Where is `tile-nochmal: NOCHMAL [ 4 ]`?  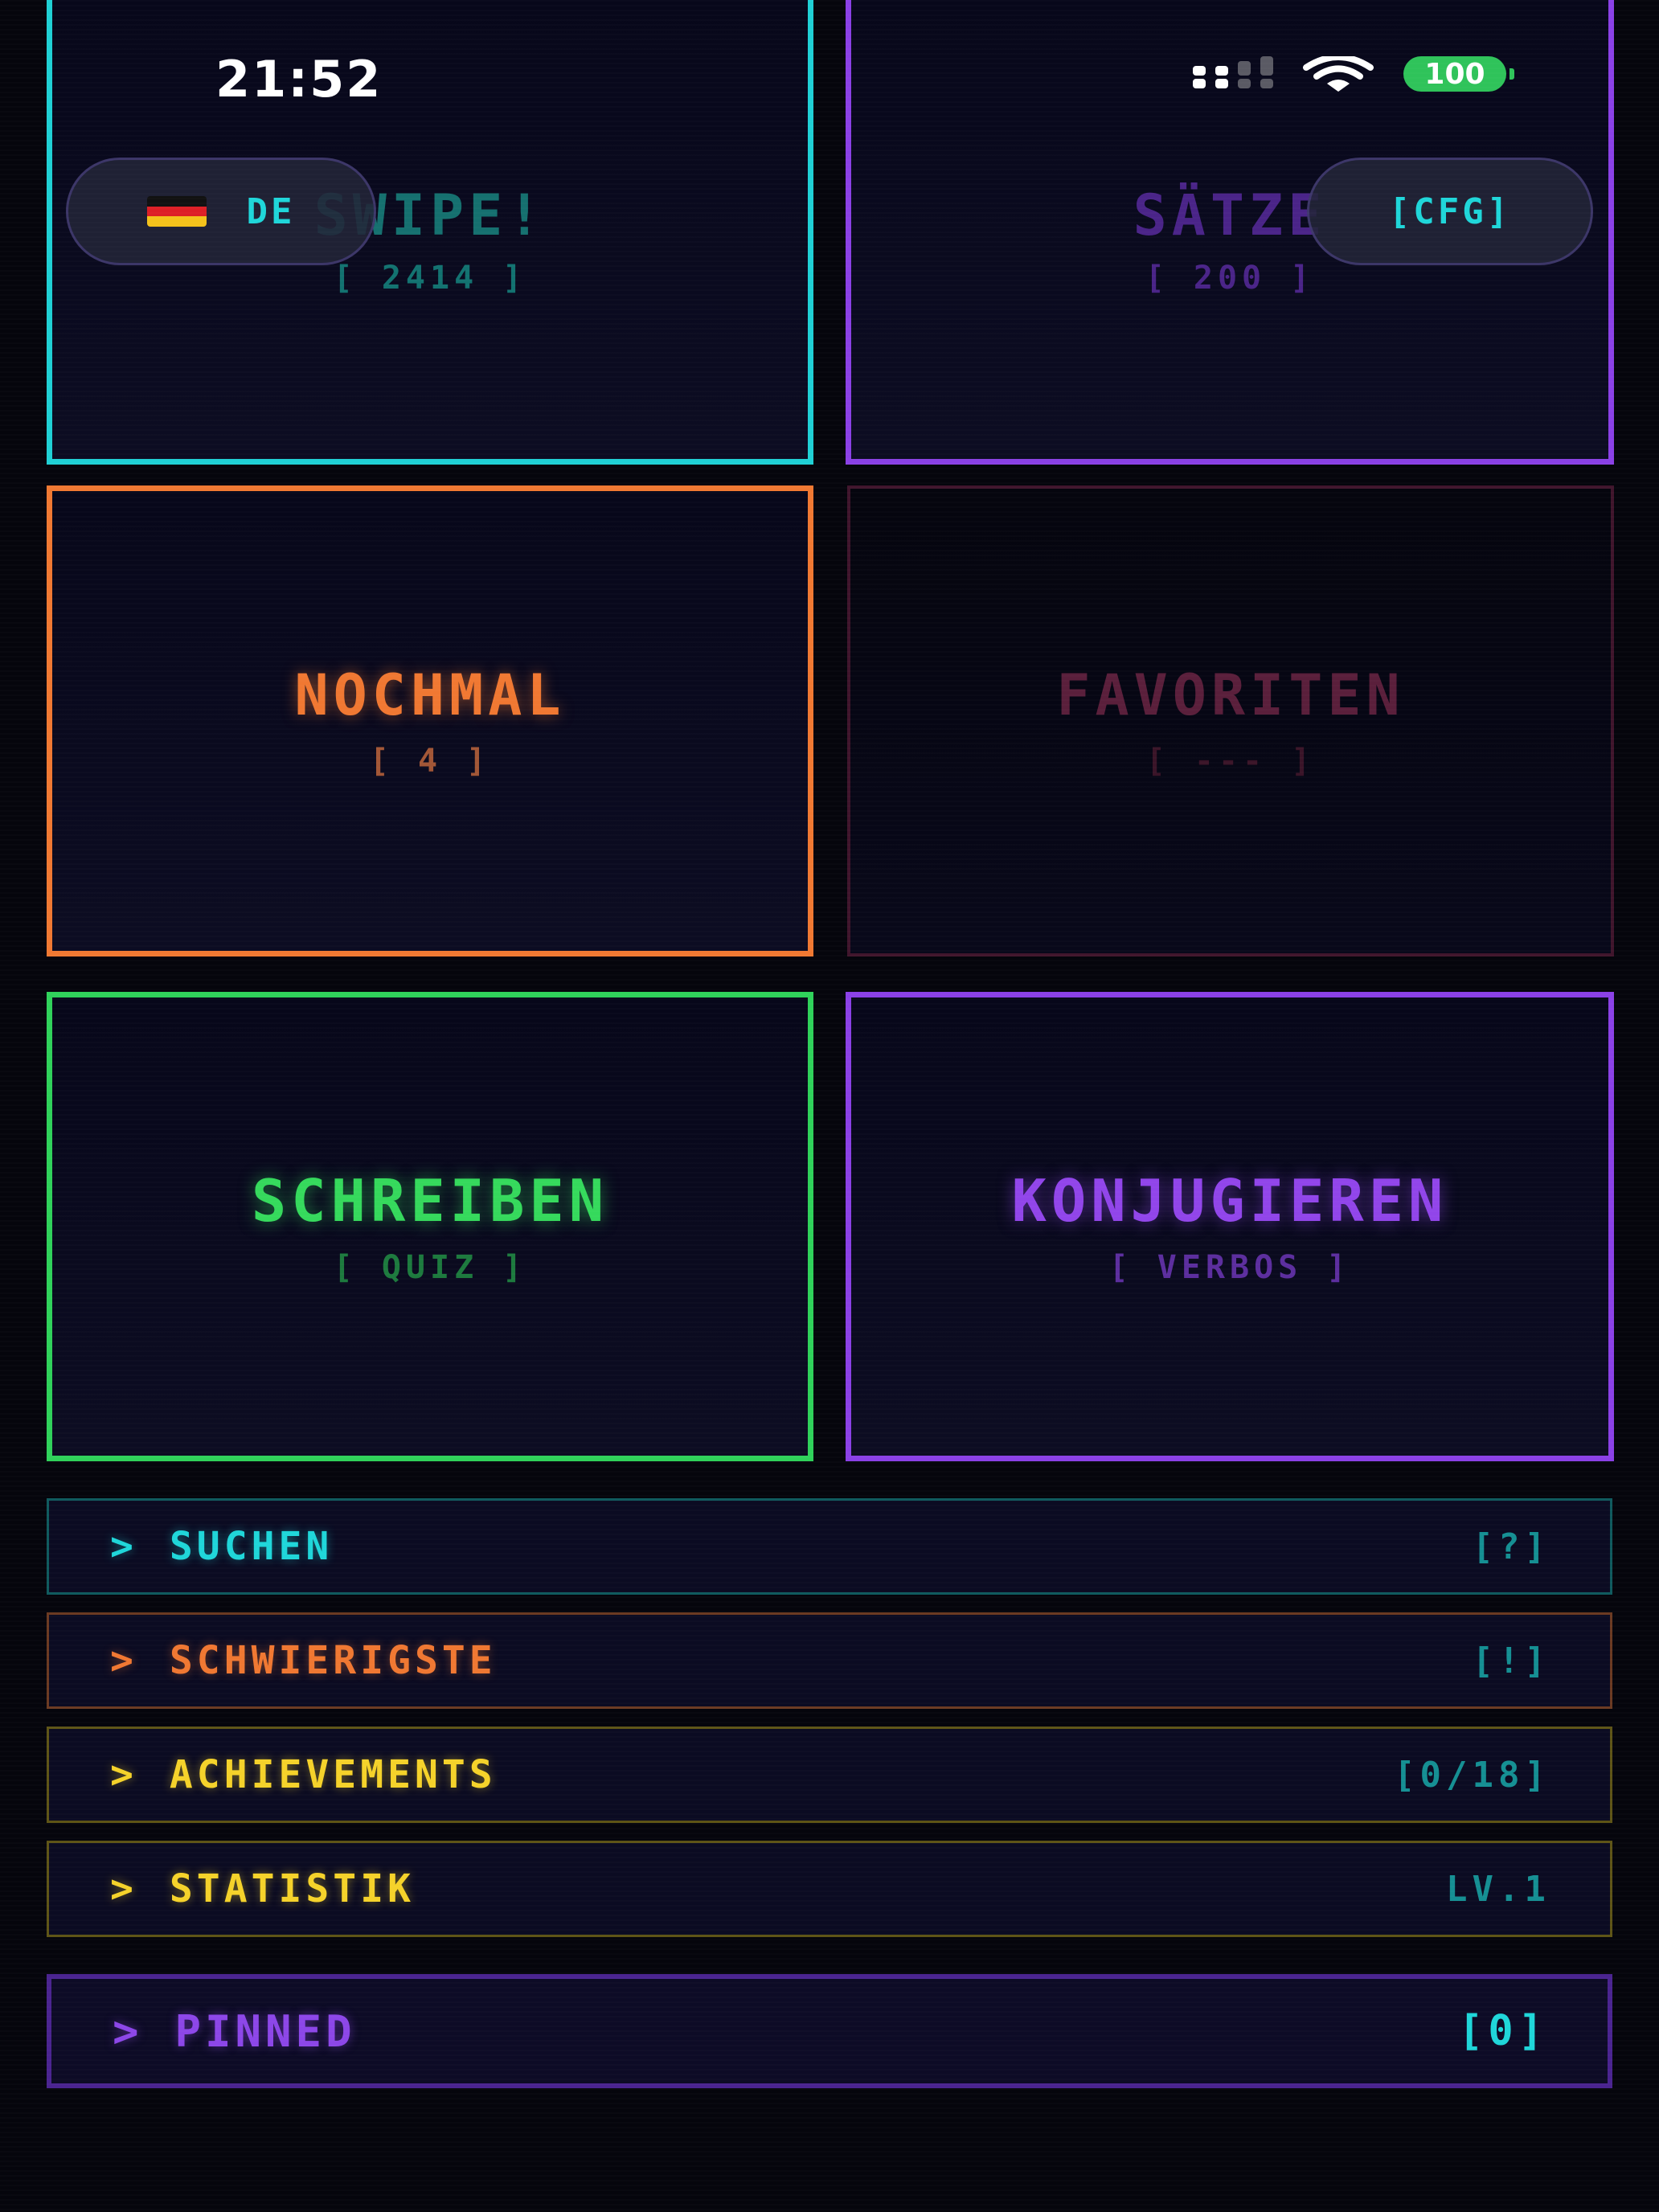 tile-nochmal: NOCHMAL [ 4 ] is located at coordinates (430, 720).